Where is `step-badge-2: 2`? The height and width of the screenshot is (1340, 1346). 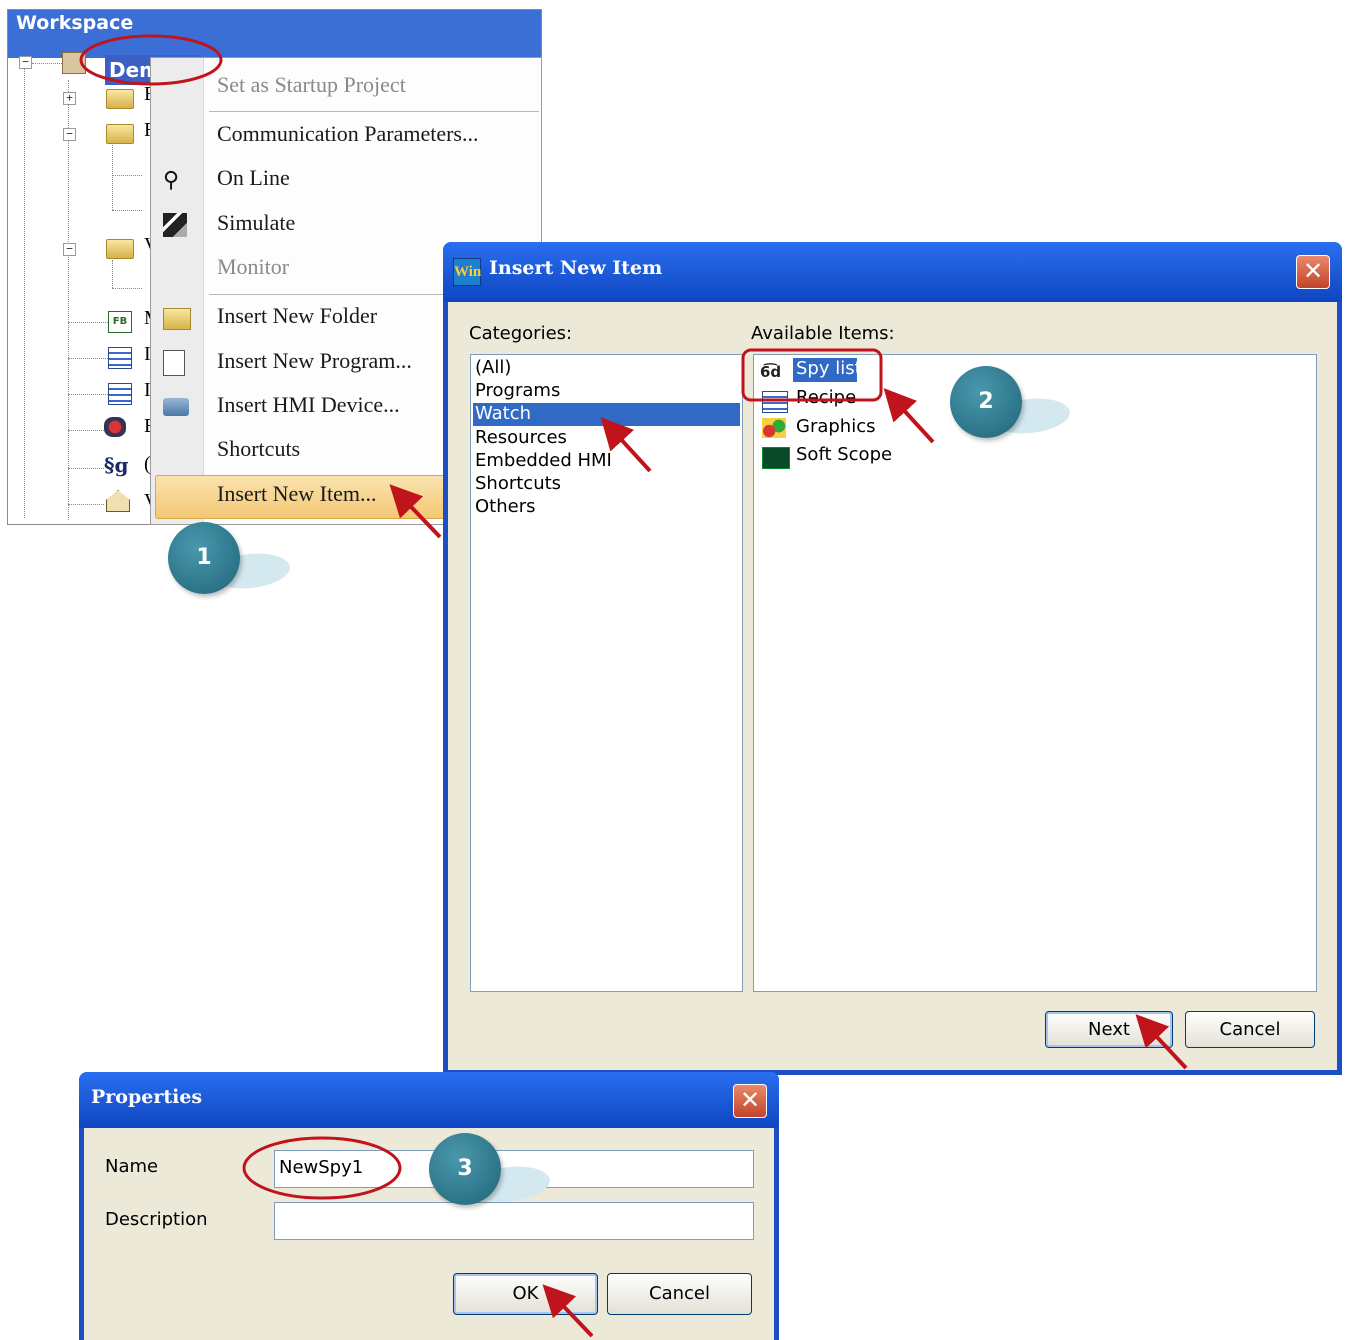 step-badge-2: 2 is located at coordinates (986, 402).